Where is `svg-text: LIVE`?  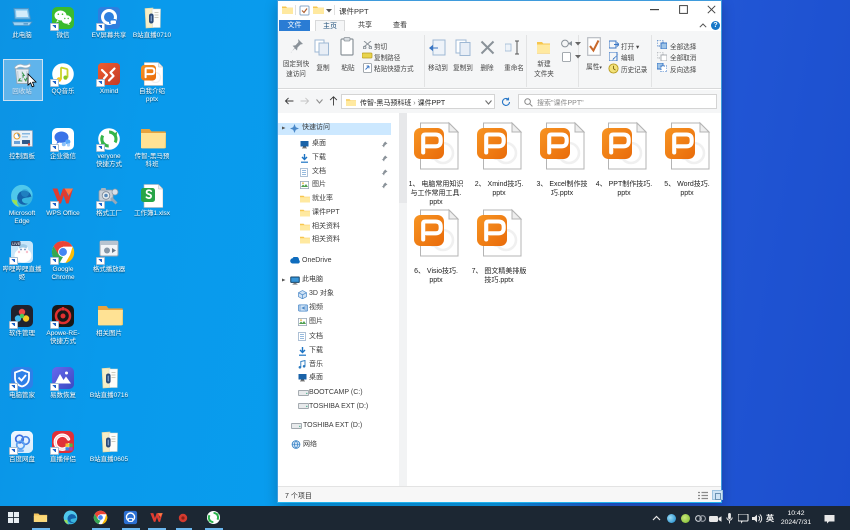 svg-text: LIVE is located at coordinates (16, 244).